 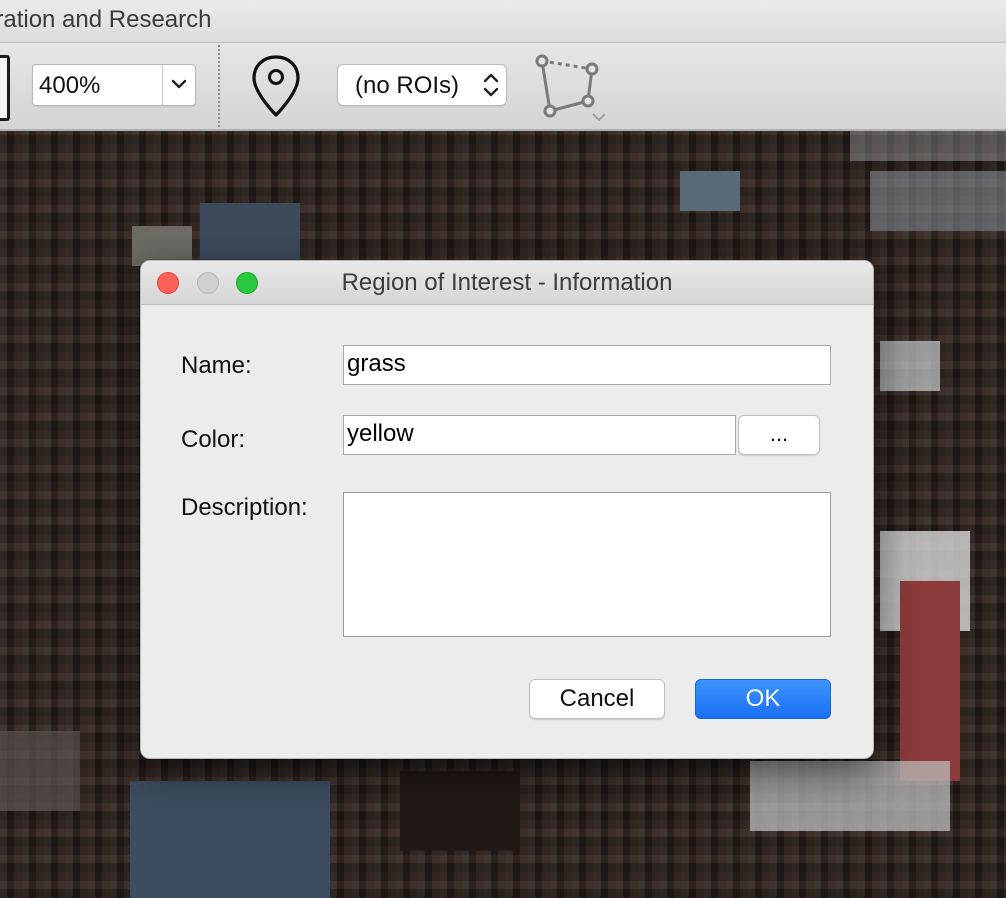 I want to click on roi-select-value: (no ROIs), so click(x=407, y=86).